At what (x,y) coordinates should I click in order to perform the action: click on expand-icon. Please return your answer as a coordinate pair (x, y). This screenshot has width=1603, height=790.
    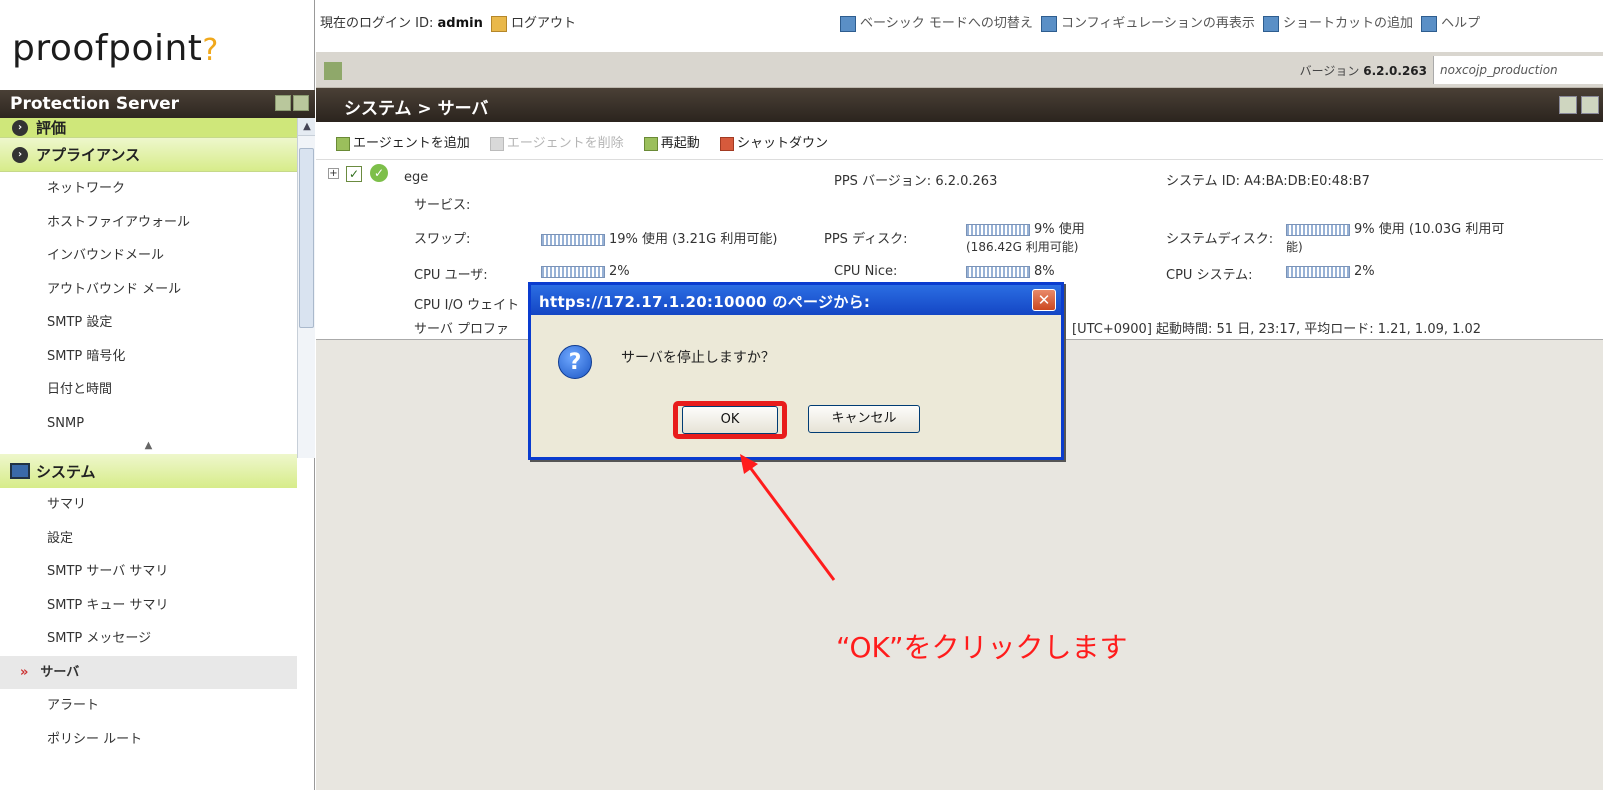
    Looking at the image, I should click on (283, 103).